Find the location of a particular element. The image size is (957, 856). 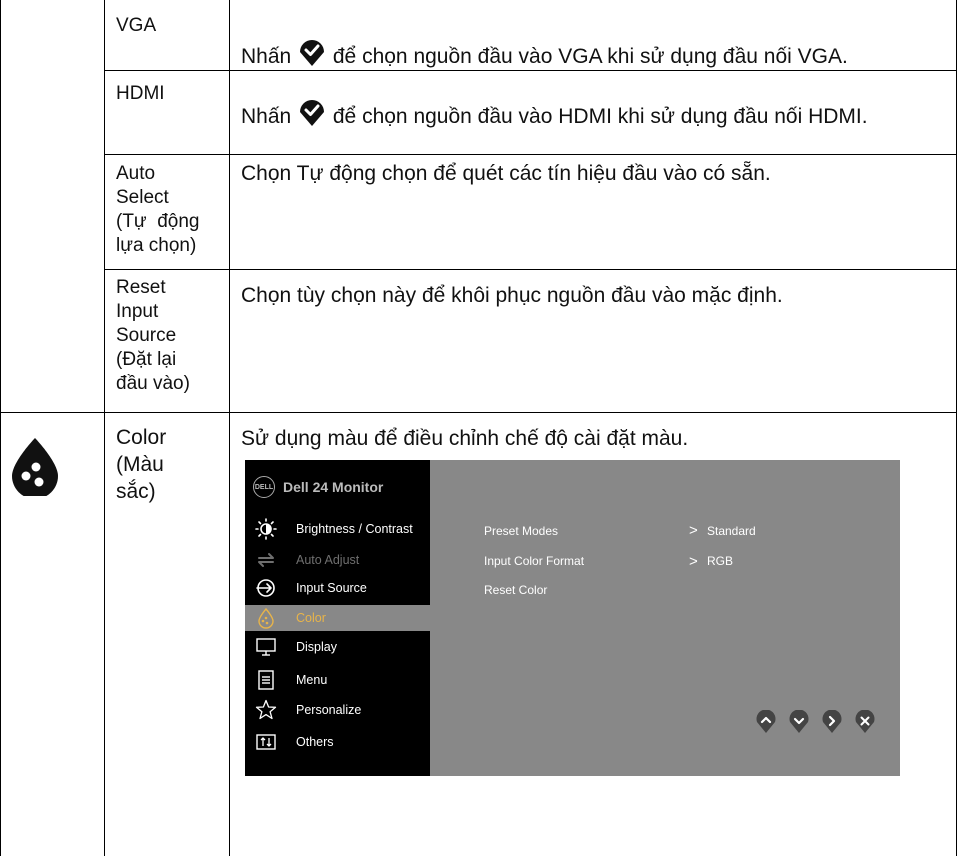

brightness-icon is located at coordinates (266, 529).